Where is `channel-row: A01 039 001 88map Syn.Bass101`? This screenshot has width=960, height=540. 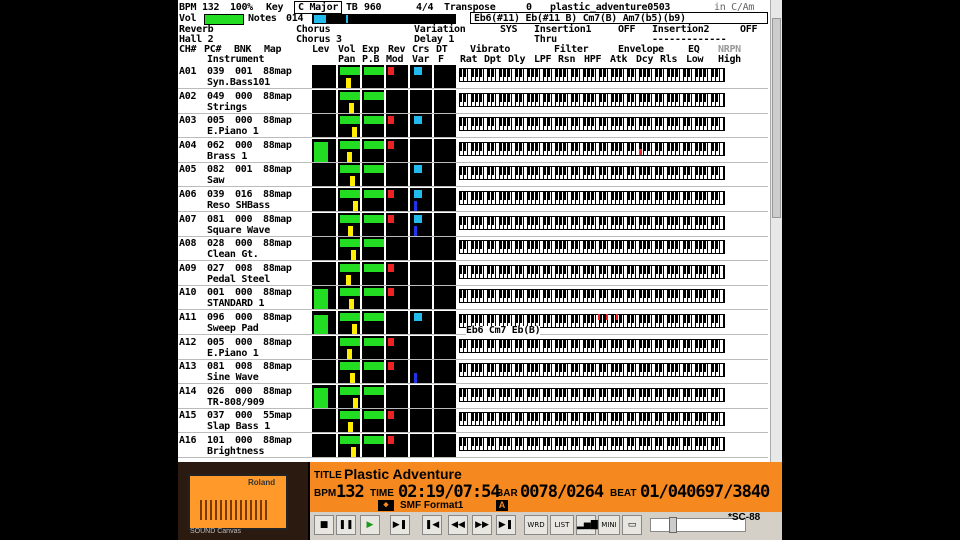 channel-row: A01 039 001 88map Syn.Bass101 is located at coordinates (473, 77).